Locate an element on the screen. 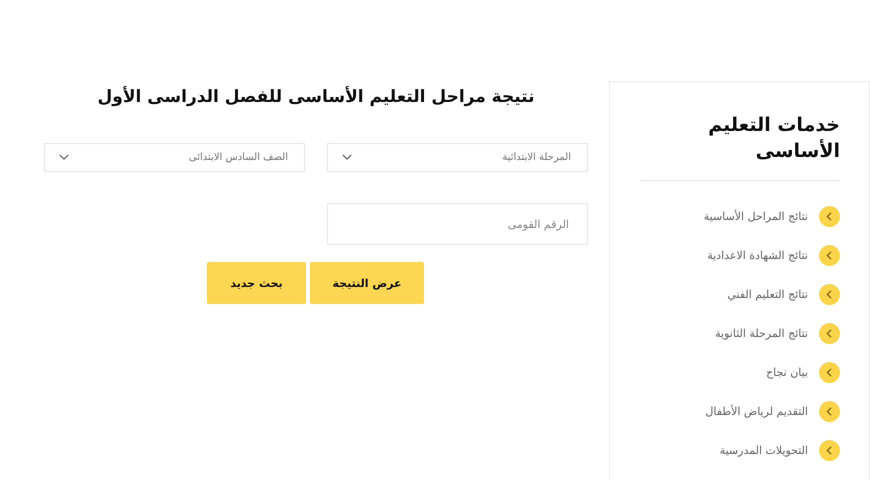 This screenshot has height=480, width=870. sidebar-link: نتائج المراحل الأساسية is located at coordinates (740, 216).